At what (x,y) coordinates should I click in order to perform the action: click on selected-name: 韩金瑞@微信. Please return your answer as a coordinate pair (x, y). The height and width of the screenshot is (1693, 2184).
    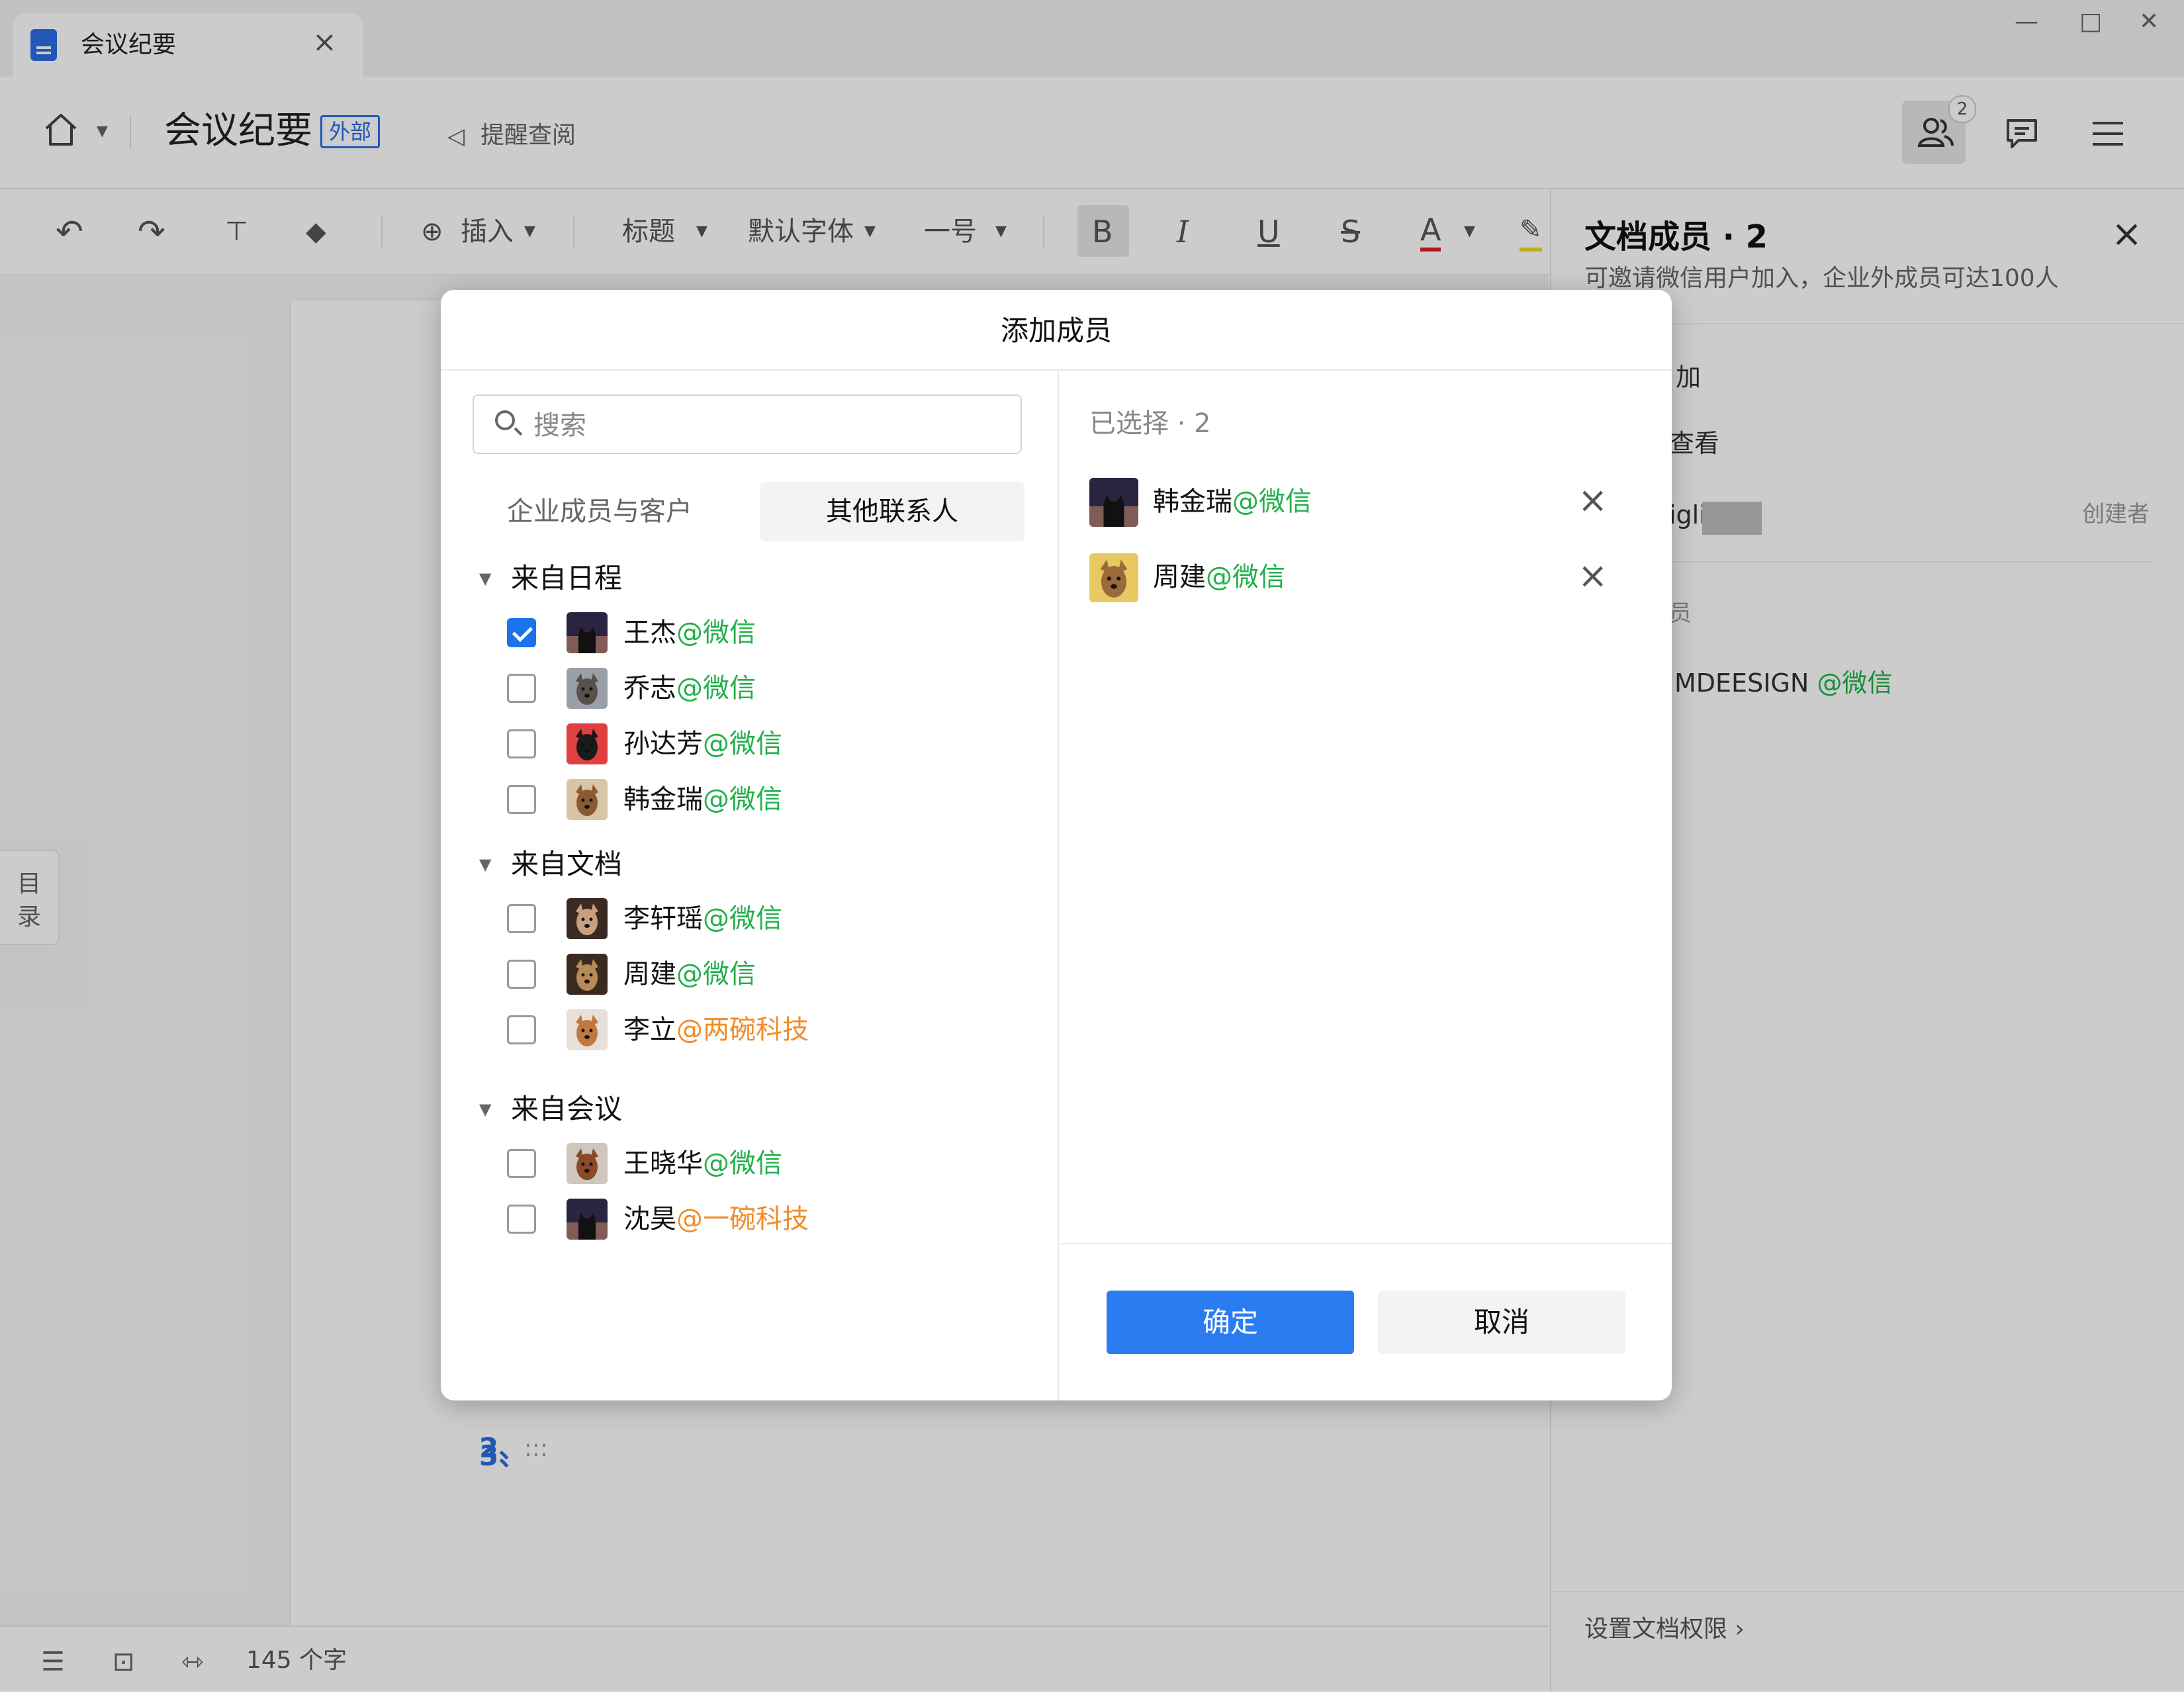
    Looking at the image, I should click on (1232, 502).